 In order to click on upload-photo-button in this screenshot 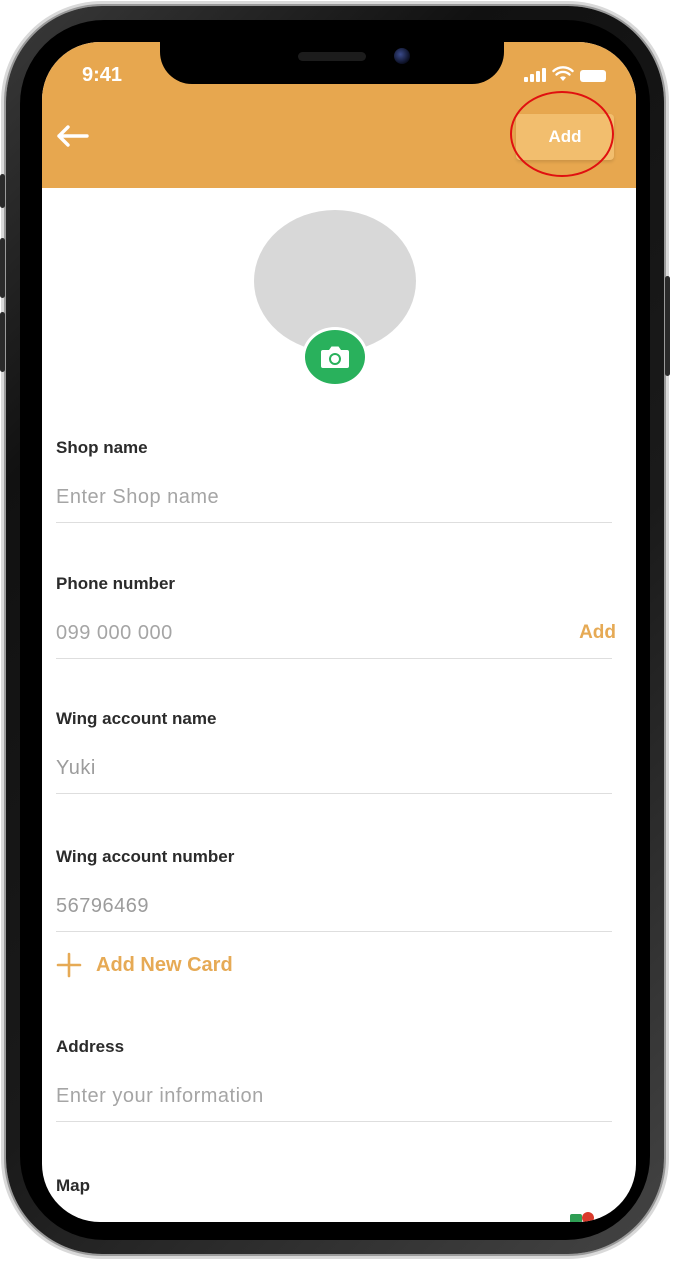, I will do `click(335, 357)`.